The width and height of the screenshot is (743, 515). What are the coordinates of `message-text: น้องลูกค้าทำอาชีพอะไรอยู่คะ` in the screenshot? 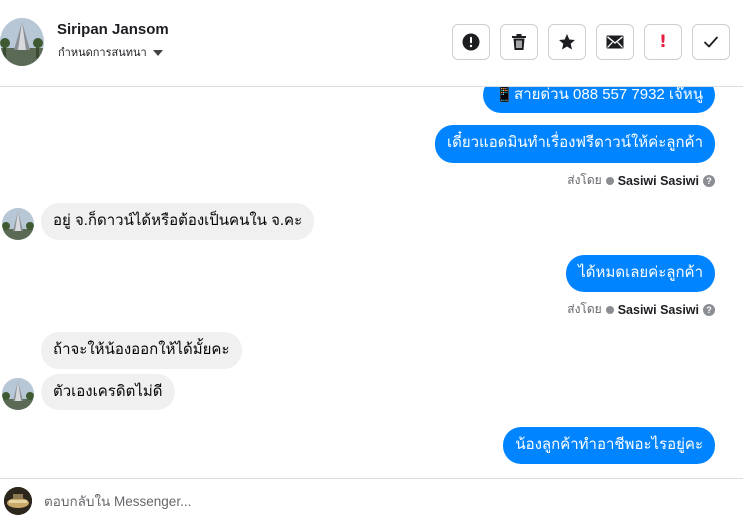 It's located at (609, 444).